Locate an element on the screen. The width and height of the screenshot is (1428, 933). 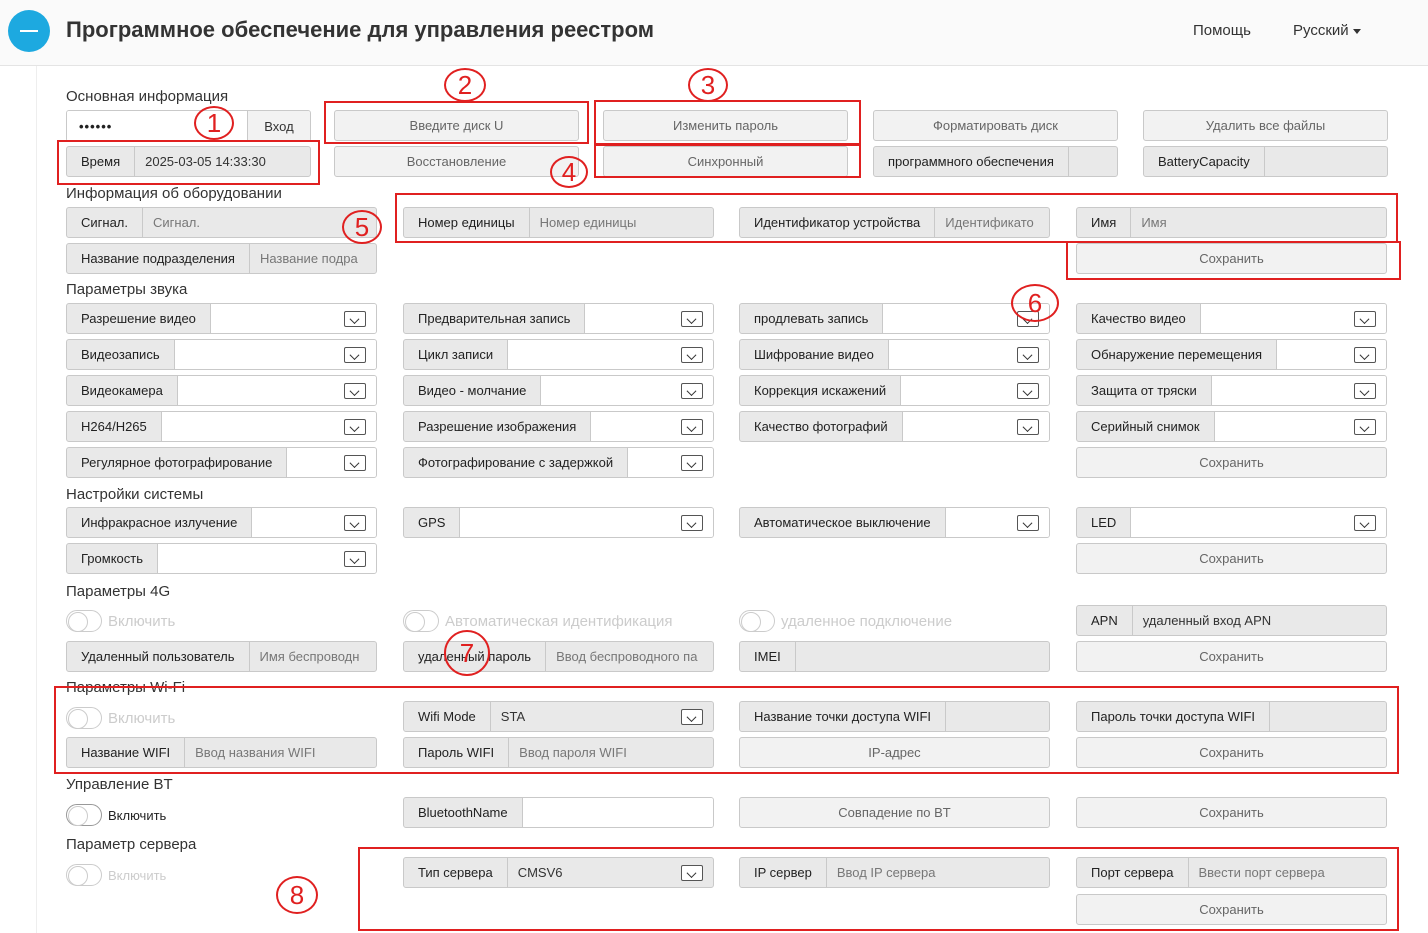
bt-name-input is located at coordinates (617, 812).